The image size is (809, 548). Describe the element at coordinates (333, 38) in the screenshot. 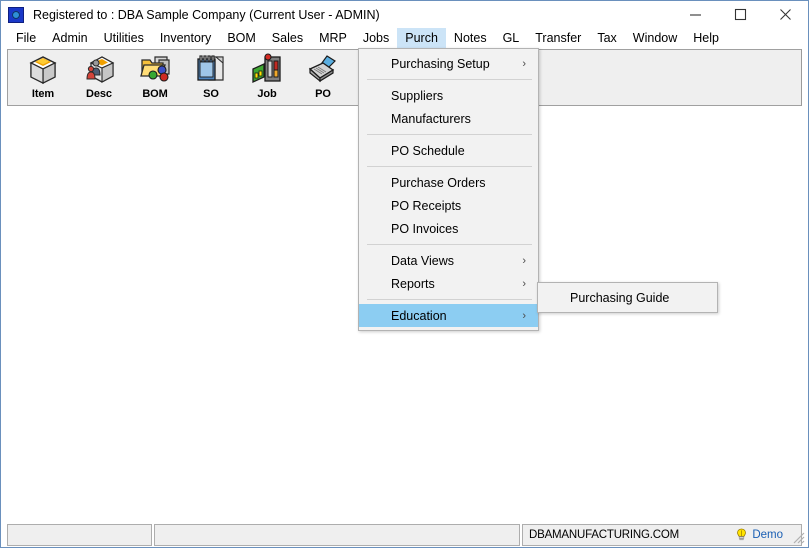

I see `menubar-item-mrp: MRP` at that location.